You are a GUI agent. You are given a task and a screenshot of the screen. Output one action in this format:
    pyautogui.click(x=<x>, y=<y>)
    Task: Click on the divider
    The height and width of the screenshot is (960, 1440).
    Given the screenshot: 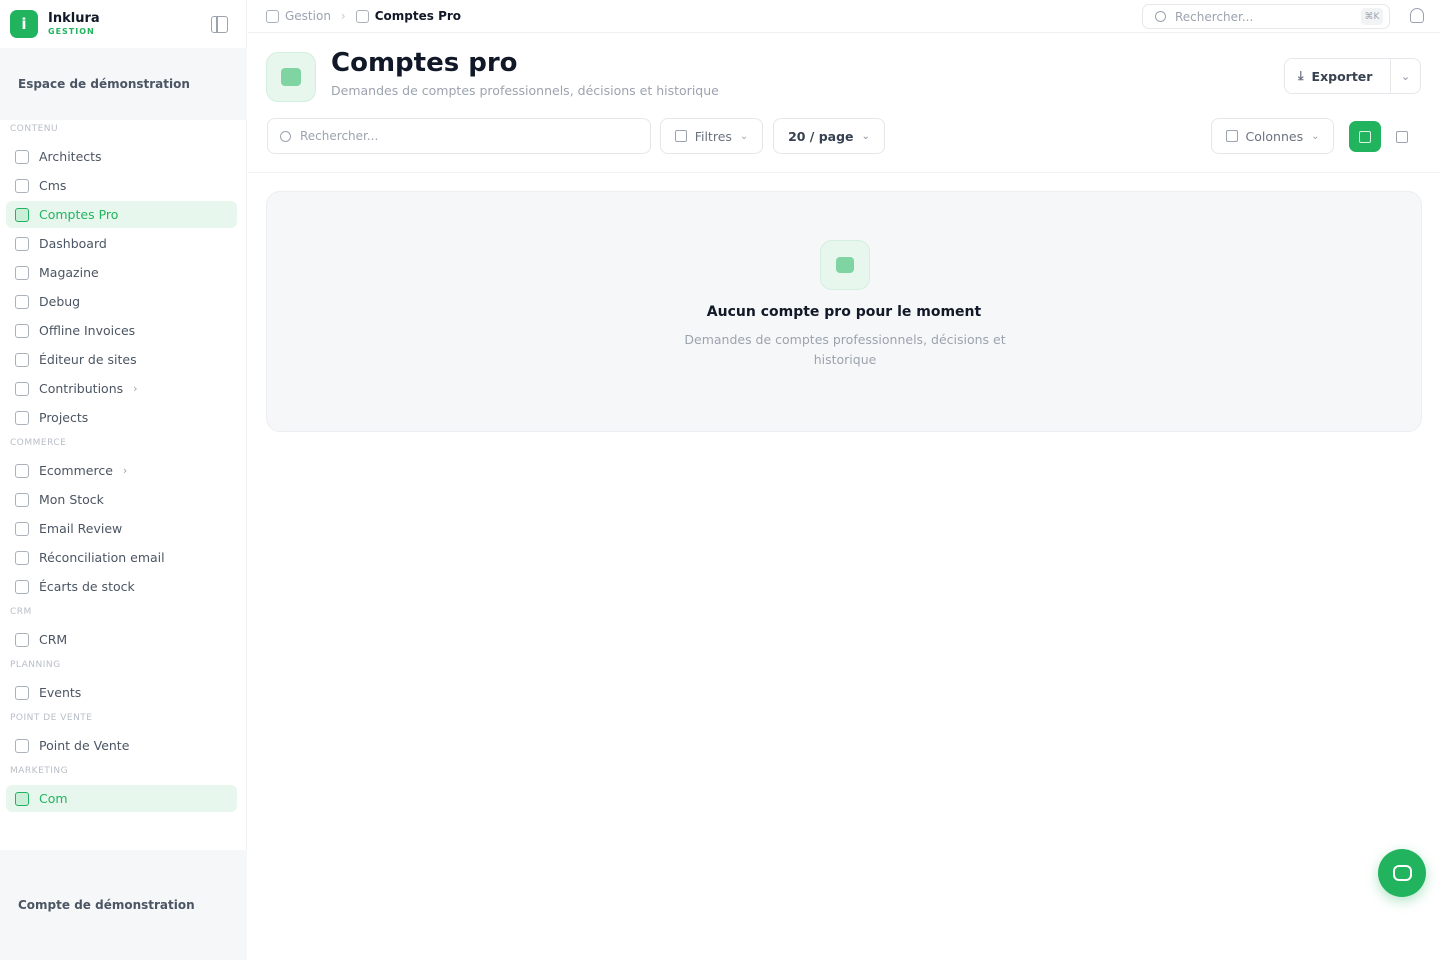 What is the action you would take?
    pyautogui.click(x=844, y=172)
    